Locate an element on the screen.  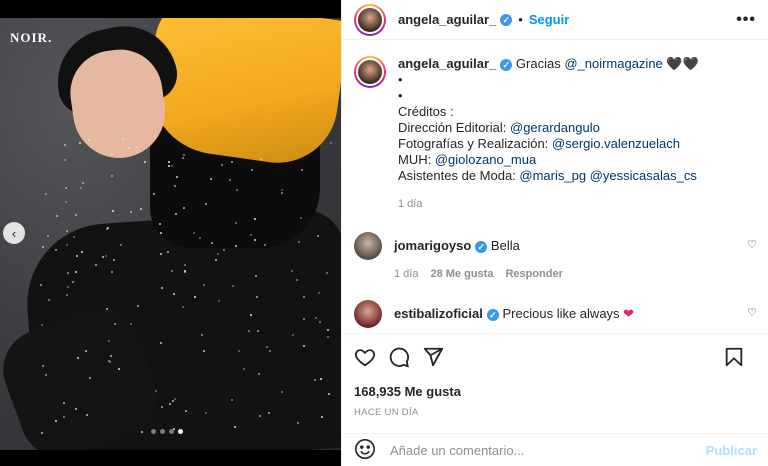
comment-text: Precious like always is located at coordinates (563, 313).